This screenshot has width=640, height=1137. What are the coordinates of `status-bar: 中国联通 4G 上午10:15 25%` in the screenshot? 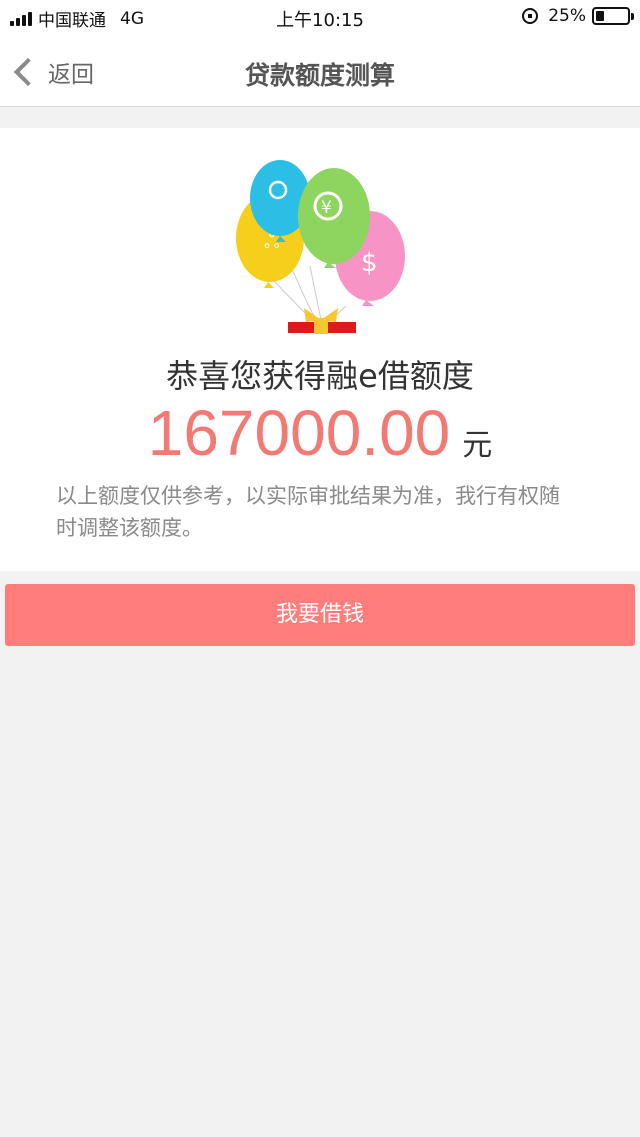 It's located at (320, 18).